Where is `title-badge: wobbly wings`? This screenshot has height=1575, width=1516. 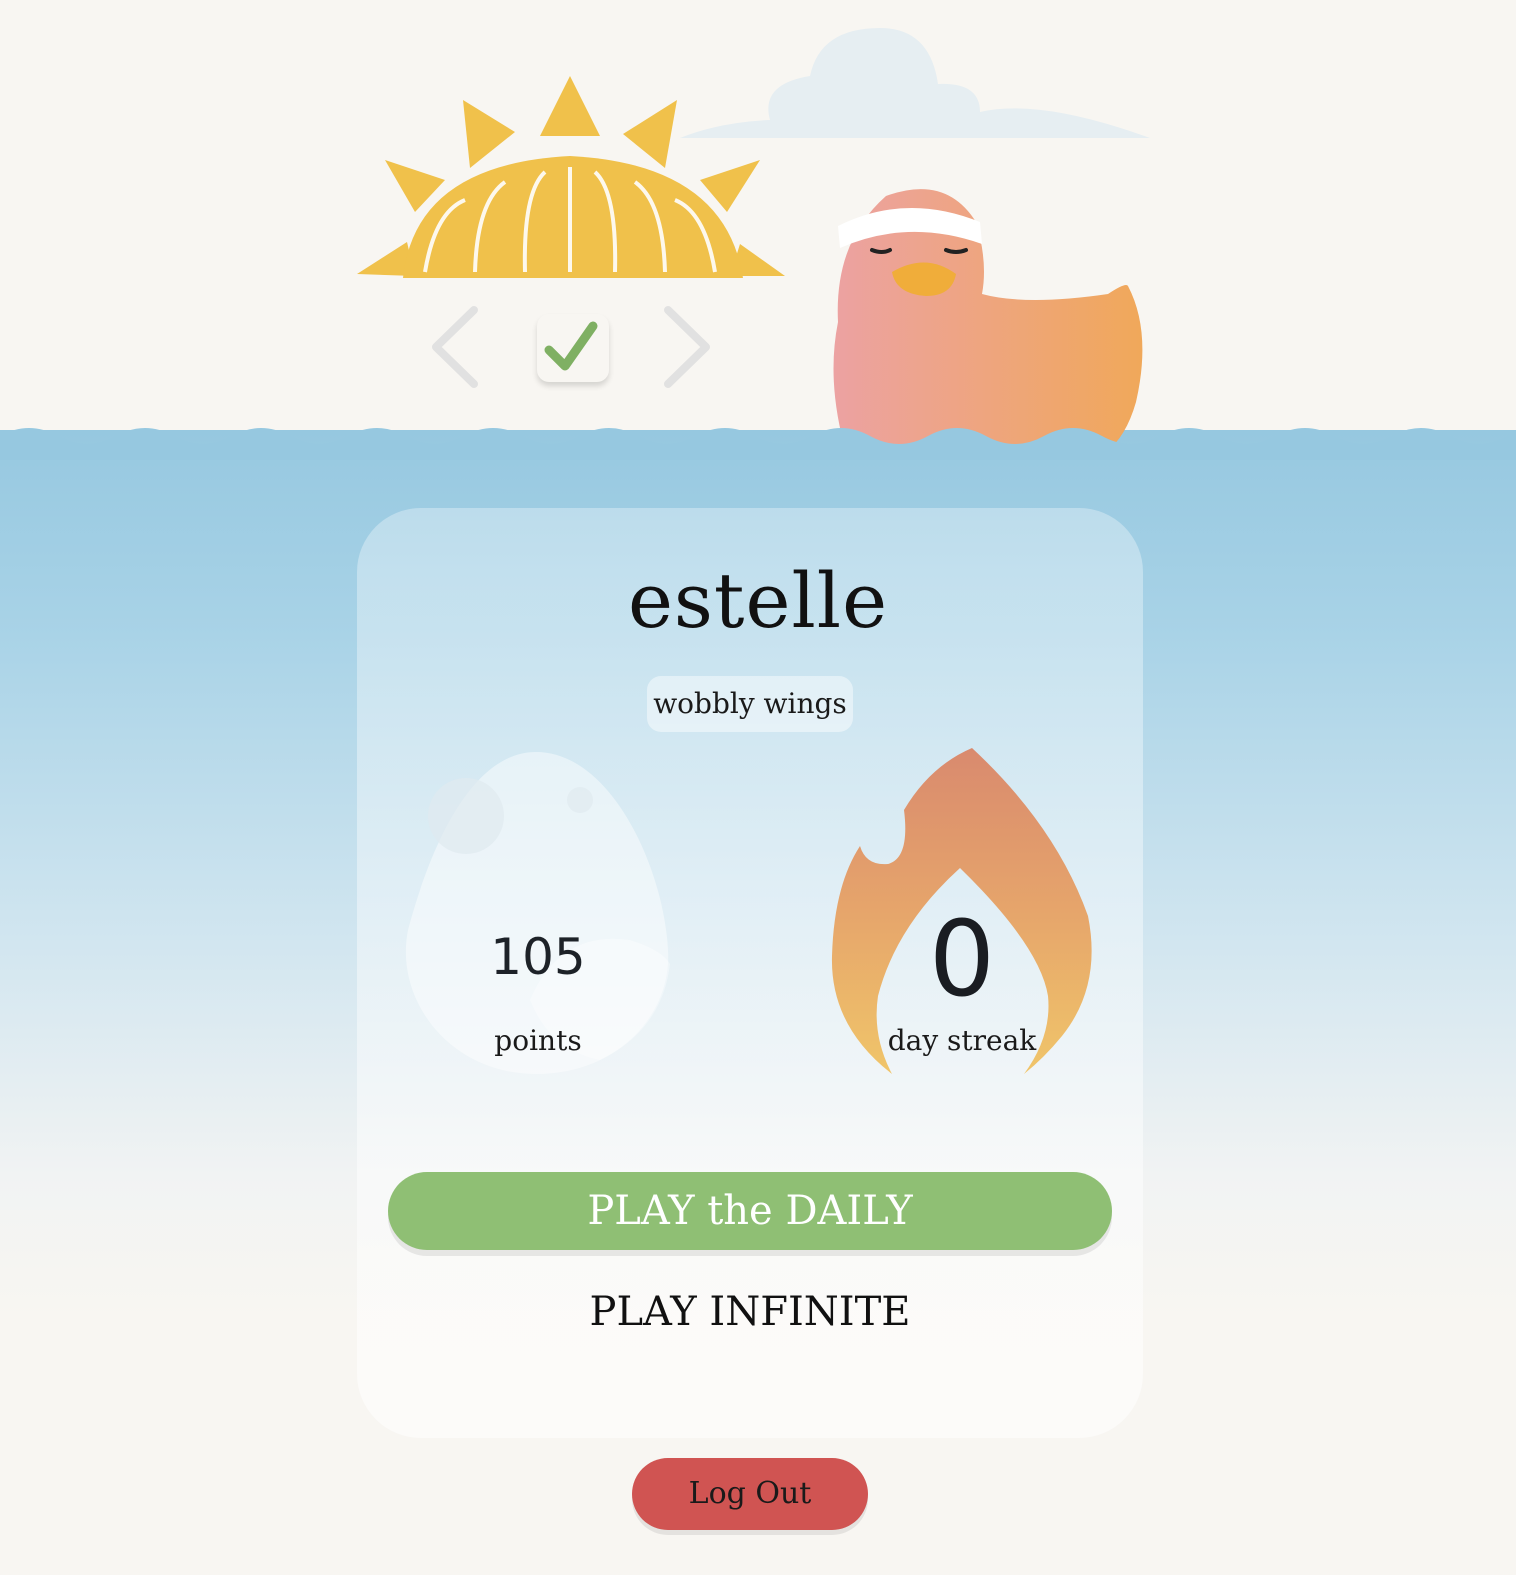
title-badge: wobbly wings is located at coordinates (750, 704).